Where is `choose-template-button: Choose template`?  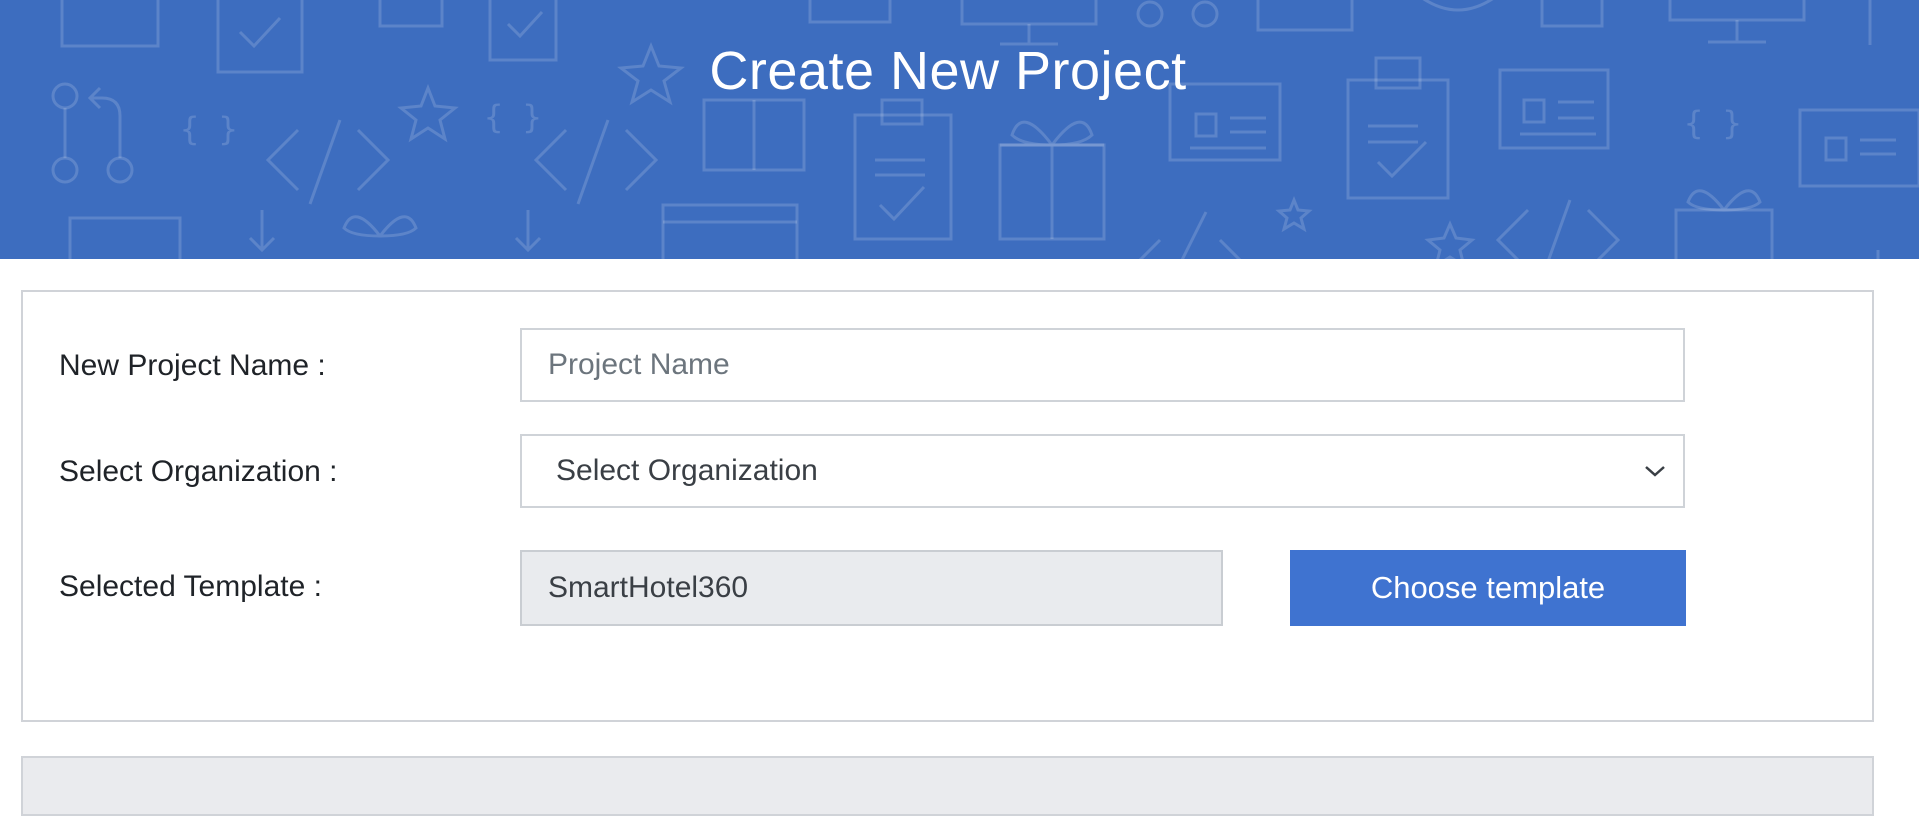 choose-template-button: Choose template is located at coordinates (1488, 588).